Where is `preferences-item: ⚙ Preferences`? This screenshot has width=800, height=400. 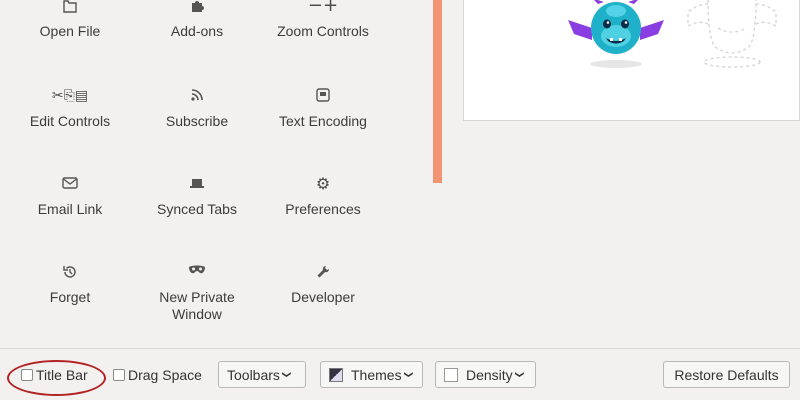
preferences-item: ⚙ Preferences is located at coordinates (323, 197).